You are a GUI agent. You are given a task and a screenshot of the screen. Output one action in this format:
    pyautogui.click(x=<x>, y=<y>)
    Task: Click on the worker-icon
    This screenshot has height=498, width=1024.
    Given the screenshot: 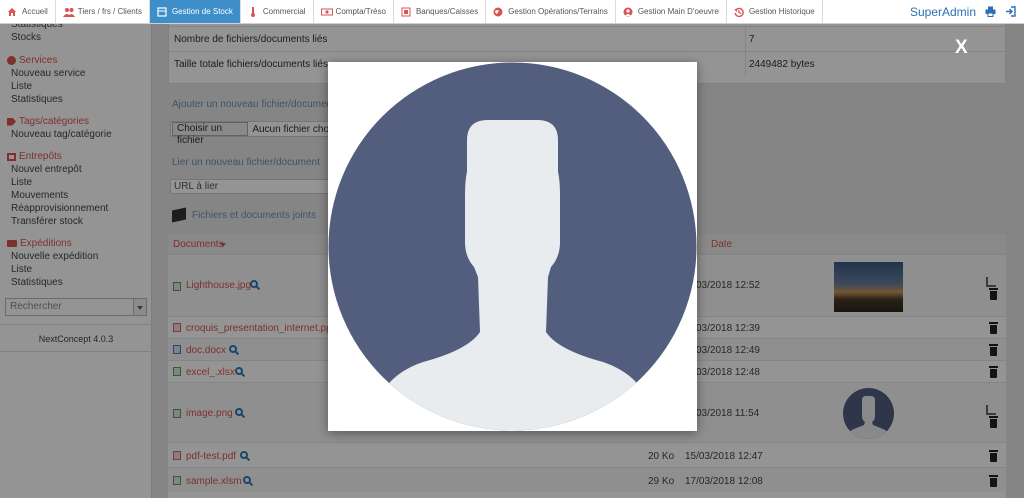 What is the action you would take?
    pyautogui.click(x=628, y=12)
    